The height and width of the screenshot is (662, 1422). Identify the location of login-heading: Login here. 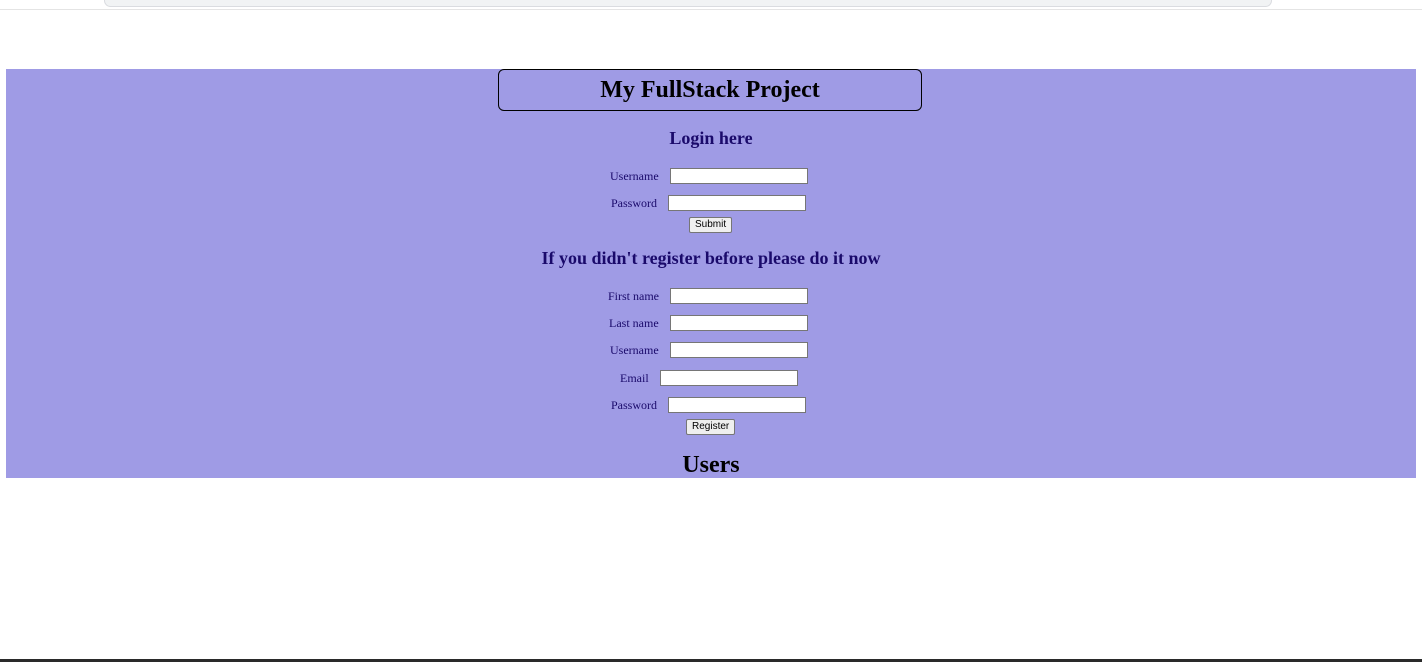
(711, 138).